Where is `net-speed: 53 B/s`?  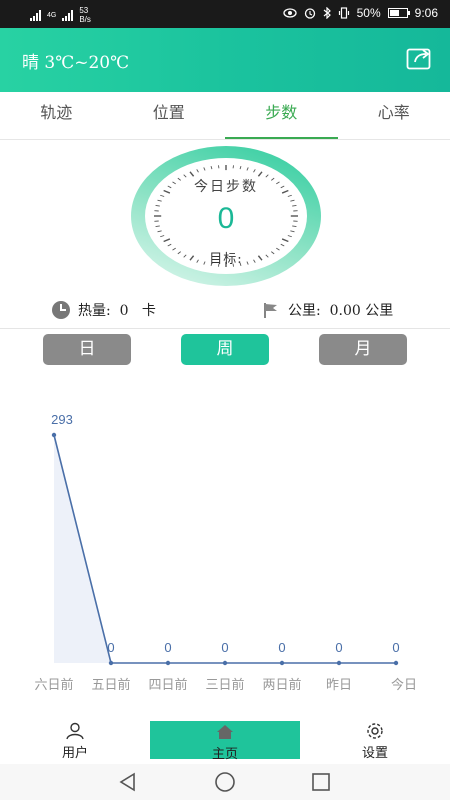 net-speed: 53 B/s is located at coordinates (85, 15).